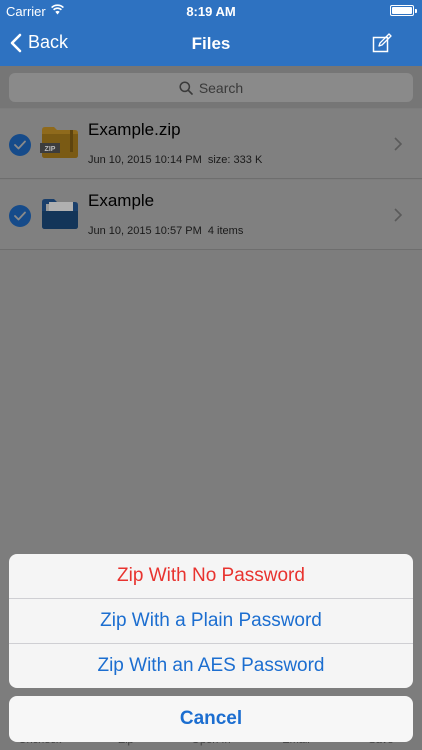  I want to click on clock: 8:19 AM, so click(211, 11).